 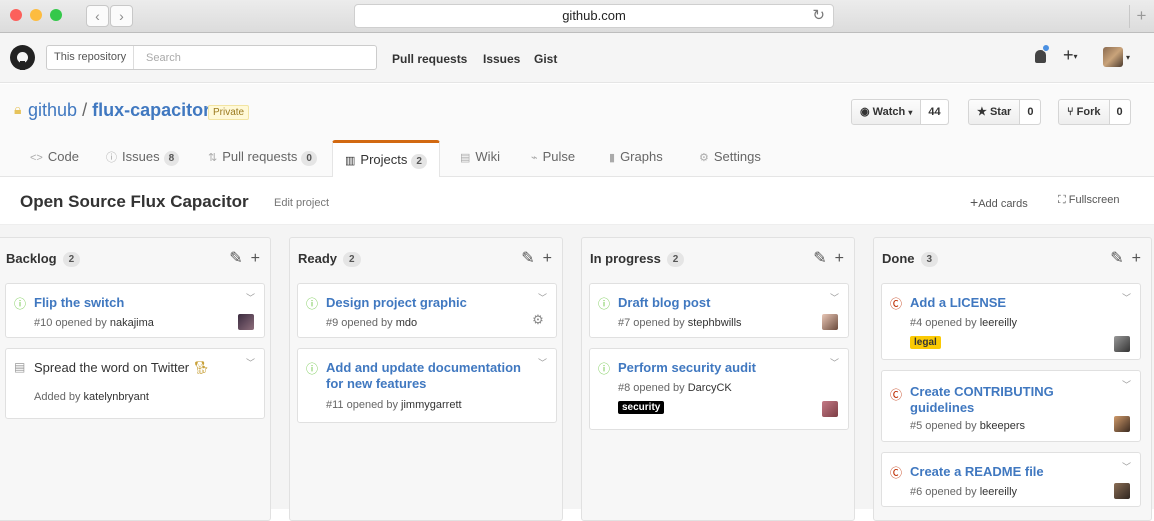 I want to click on tab-wiki: ▤ Wiki, so click(x=480, y=159).